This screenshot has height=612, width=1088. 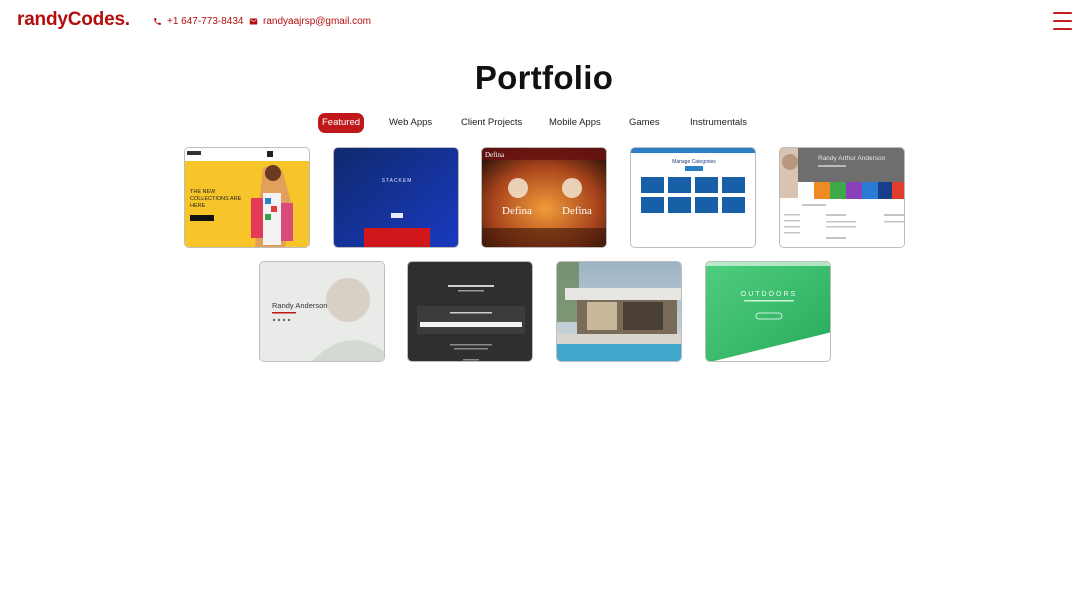 I want to click on tab-mobile-apps: Mobile Apps, so click(x=575, y=123).